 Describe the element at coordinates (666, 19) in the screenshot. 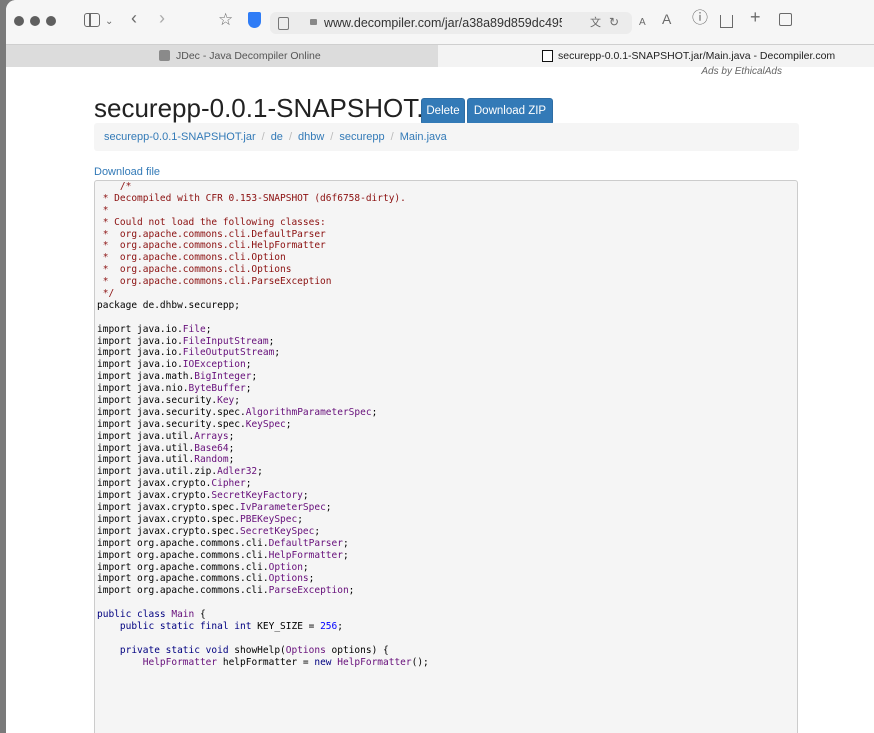

I see `font-size-icon: A` at that location.